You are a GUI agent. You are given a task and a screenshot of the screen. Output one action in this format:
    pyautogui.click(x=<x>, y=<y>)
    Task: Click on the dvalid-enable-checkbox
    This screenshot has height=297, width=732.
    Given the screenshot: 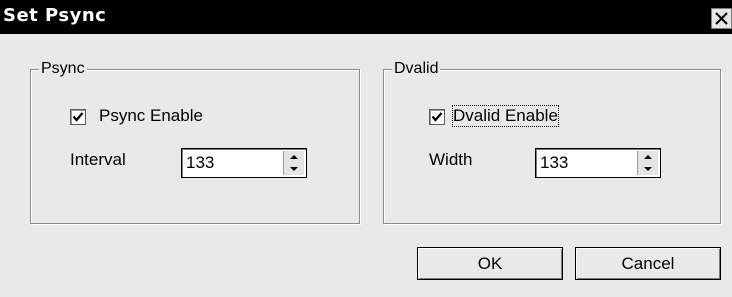 What is the action you would take?
    pyautogui.click(x=437, y=117)
    